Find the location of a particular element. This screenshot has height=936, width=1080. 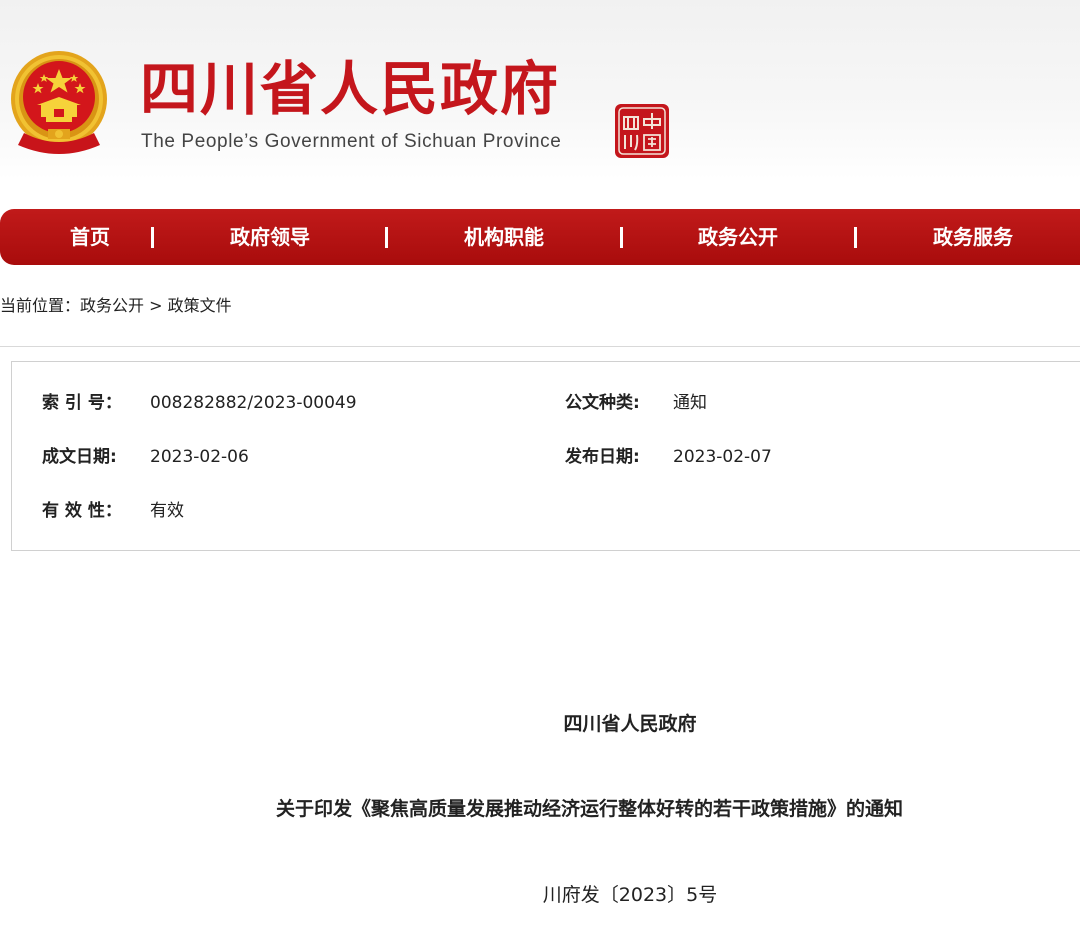

nav-item-home: 首页 is located at coordinates (90, 237).